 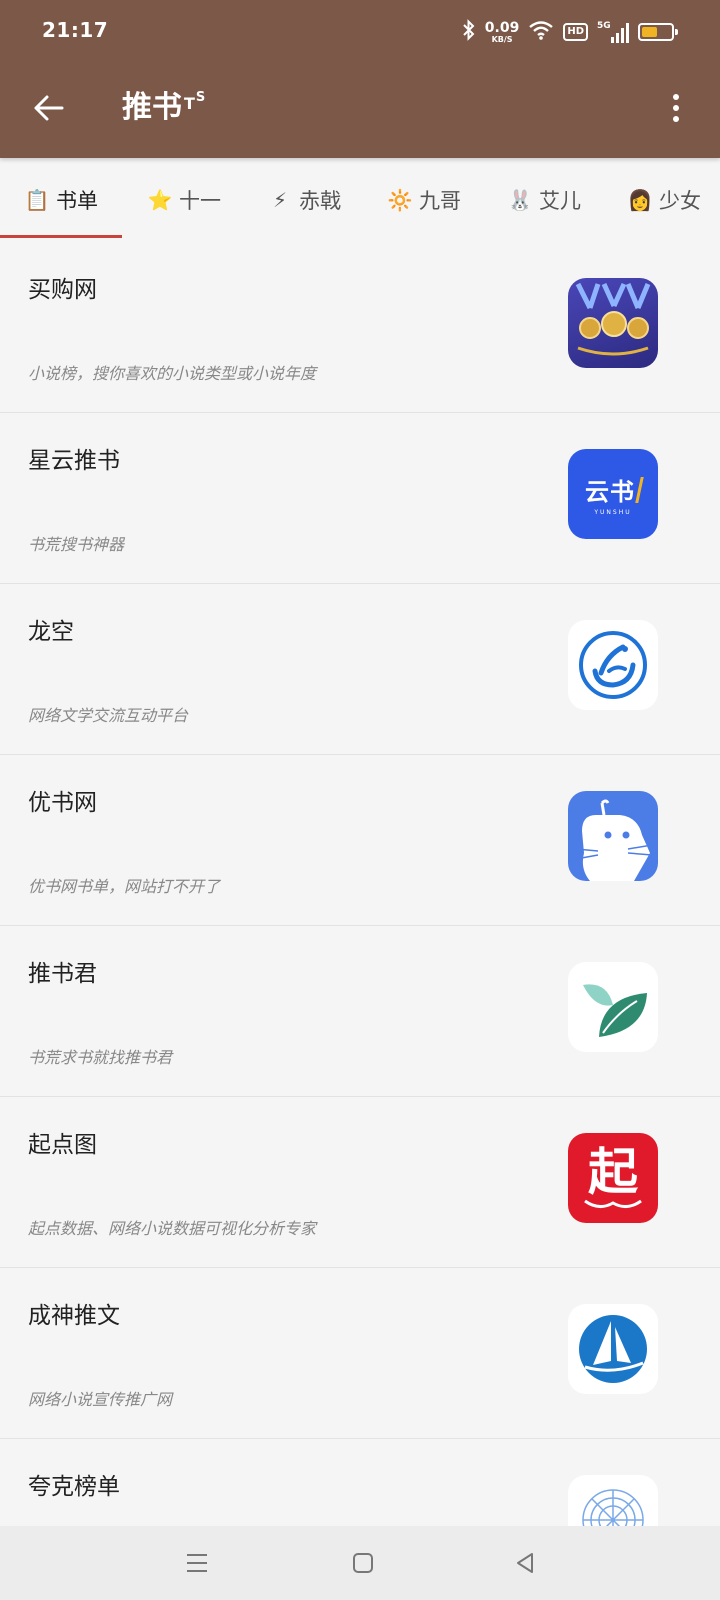 What do you see at coordinates (575, 32) in the screenshot?
I see `hd-badge: HD` at bounding box center [575, 32].